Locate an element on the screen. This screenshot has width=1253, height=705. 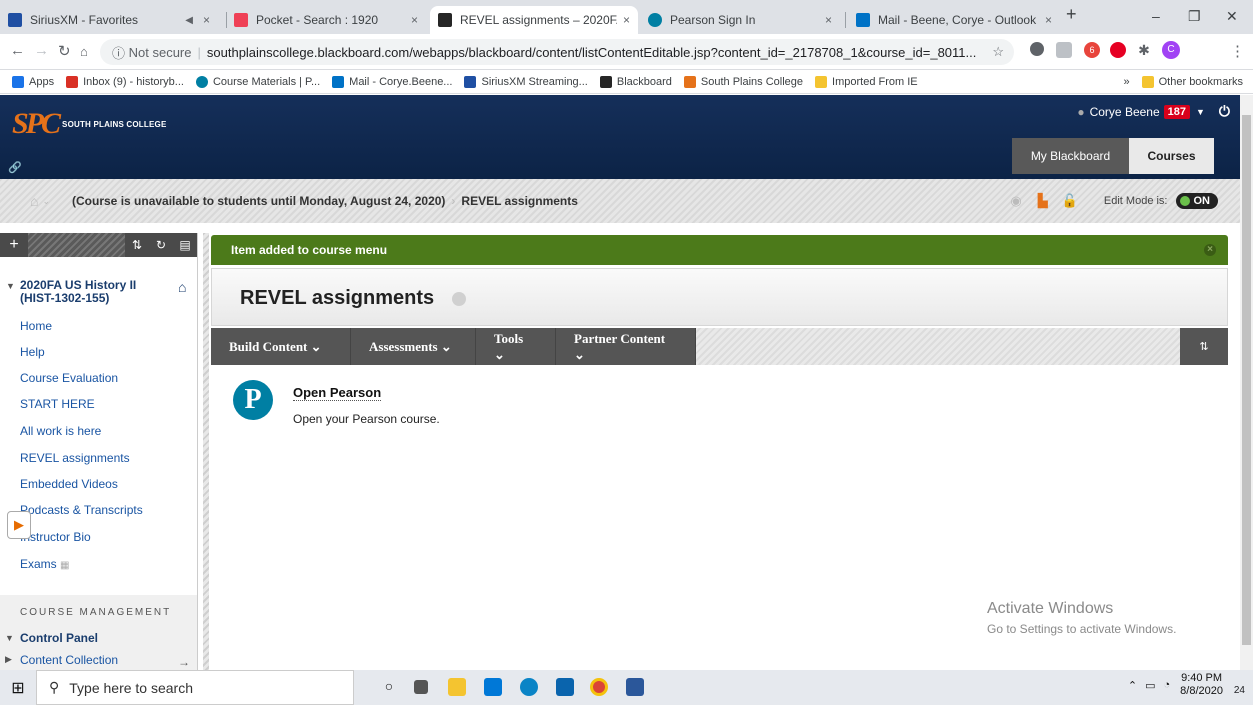
puzzle-icon: ✱ is located at coordinates (1144, 50).